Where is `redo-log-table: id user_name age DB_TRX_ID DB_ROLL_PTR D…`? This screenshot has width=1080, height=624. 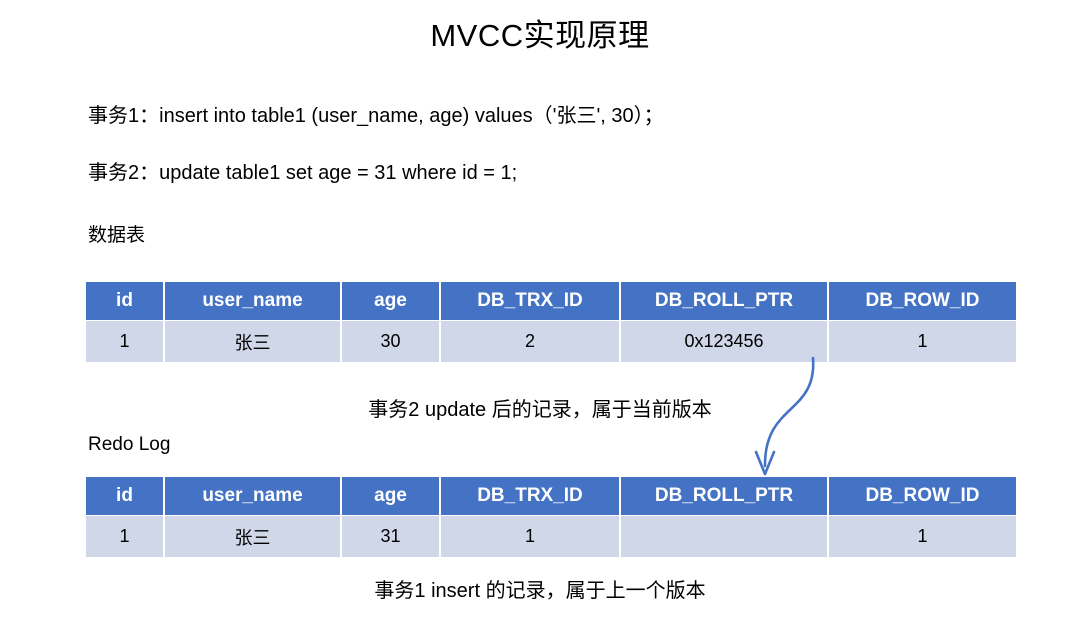
redo-log-table: id user_name age DB_TRX_ID DB_ROLL_PTR D… is located at coordinates (551, 517).